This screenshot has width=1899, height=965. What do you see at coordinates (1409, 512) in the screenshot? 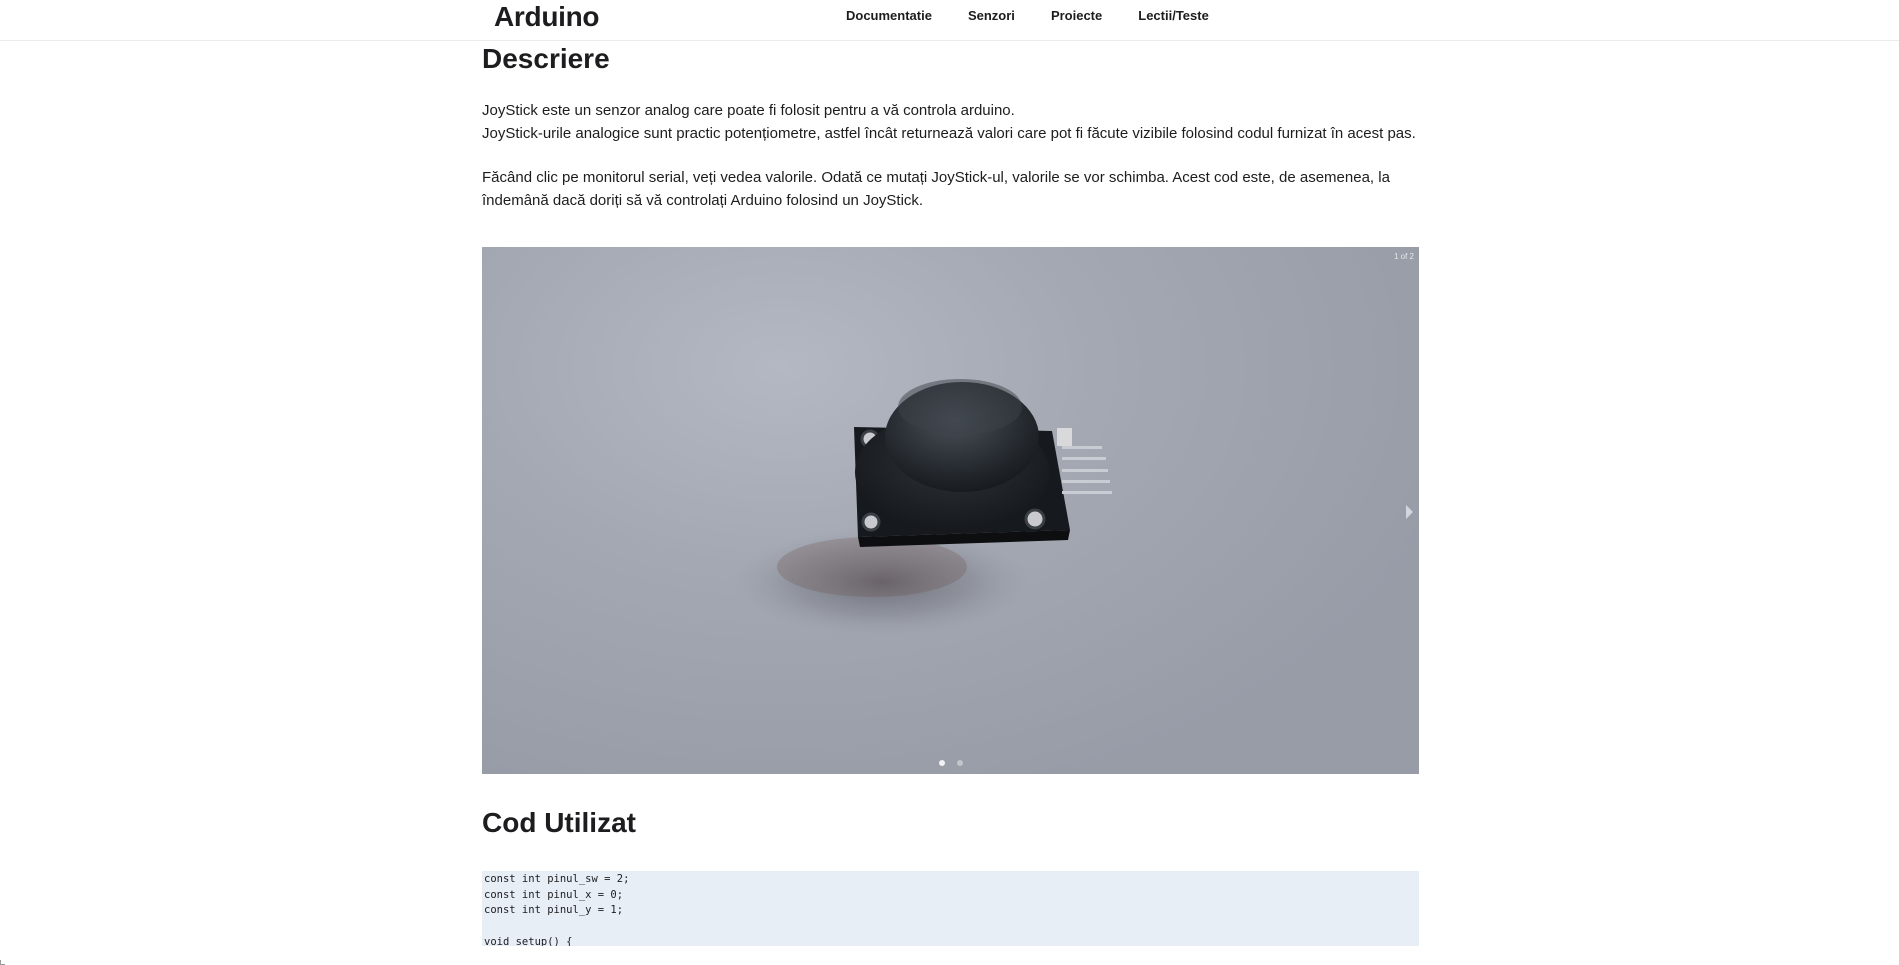
I see `next-arrow-icon` at bounding box center [1409, 512].